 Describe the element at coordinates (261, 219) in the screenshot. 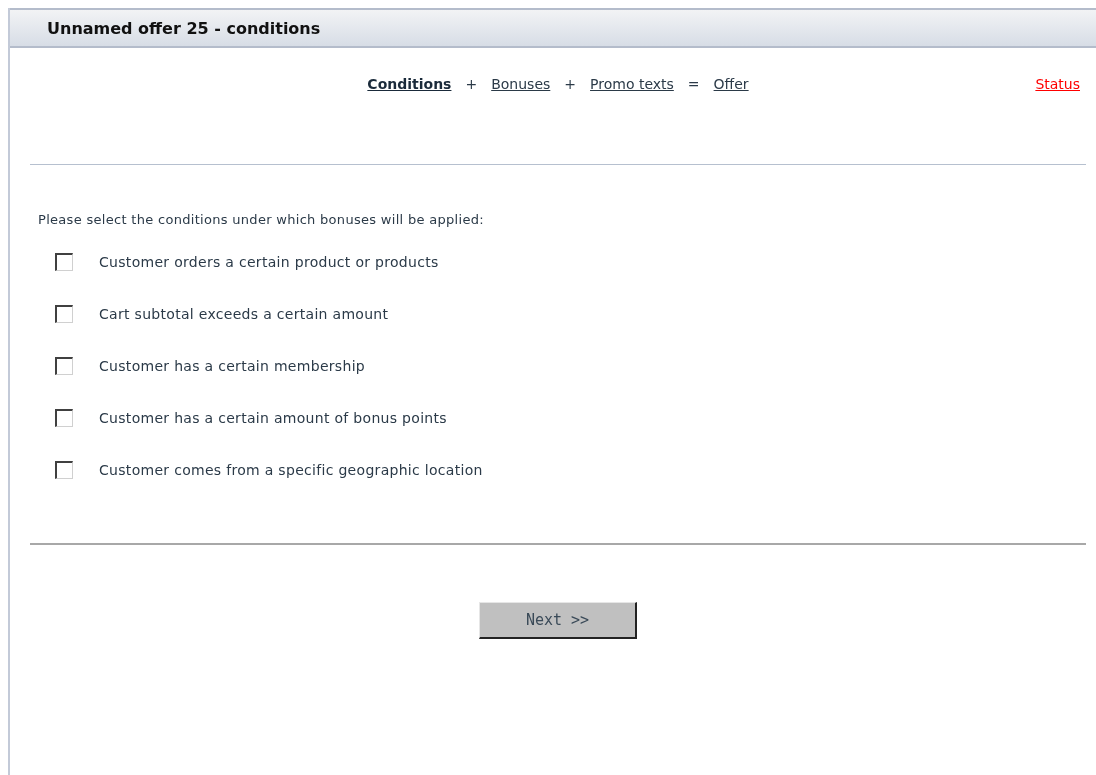

I see `prompt-text: Please select the conditions under which bonuses will be applied:` at that location.